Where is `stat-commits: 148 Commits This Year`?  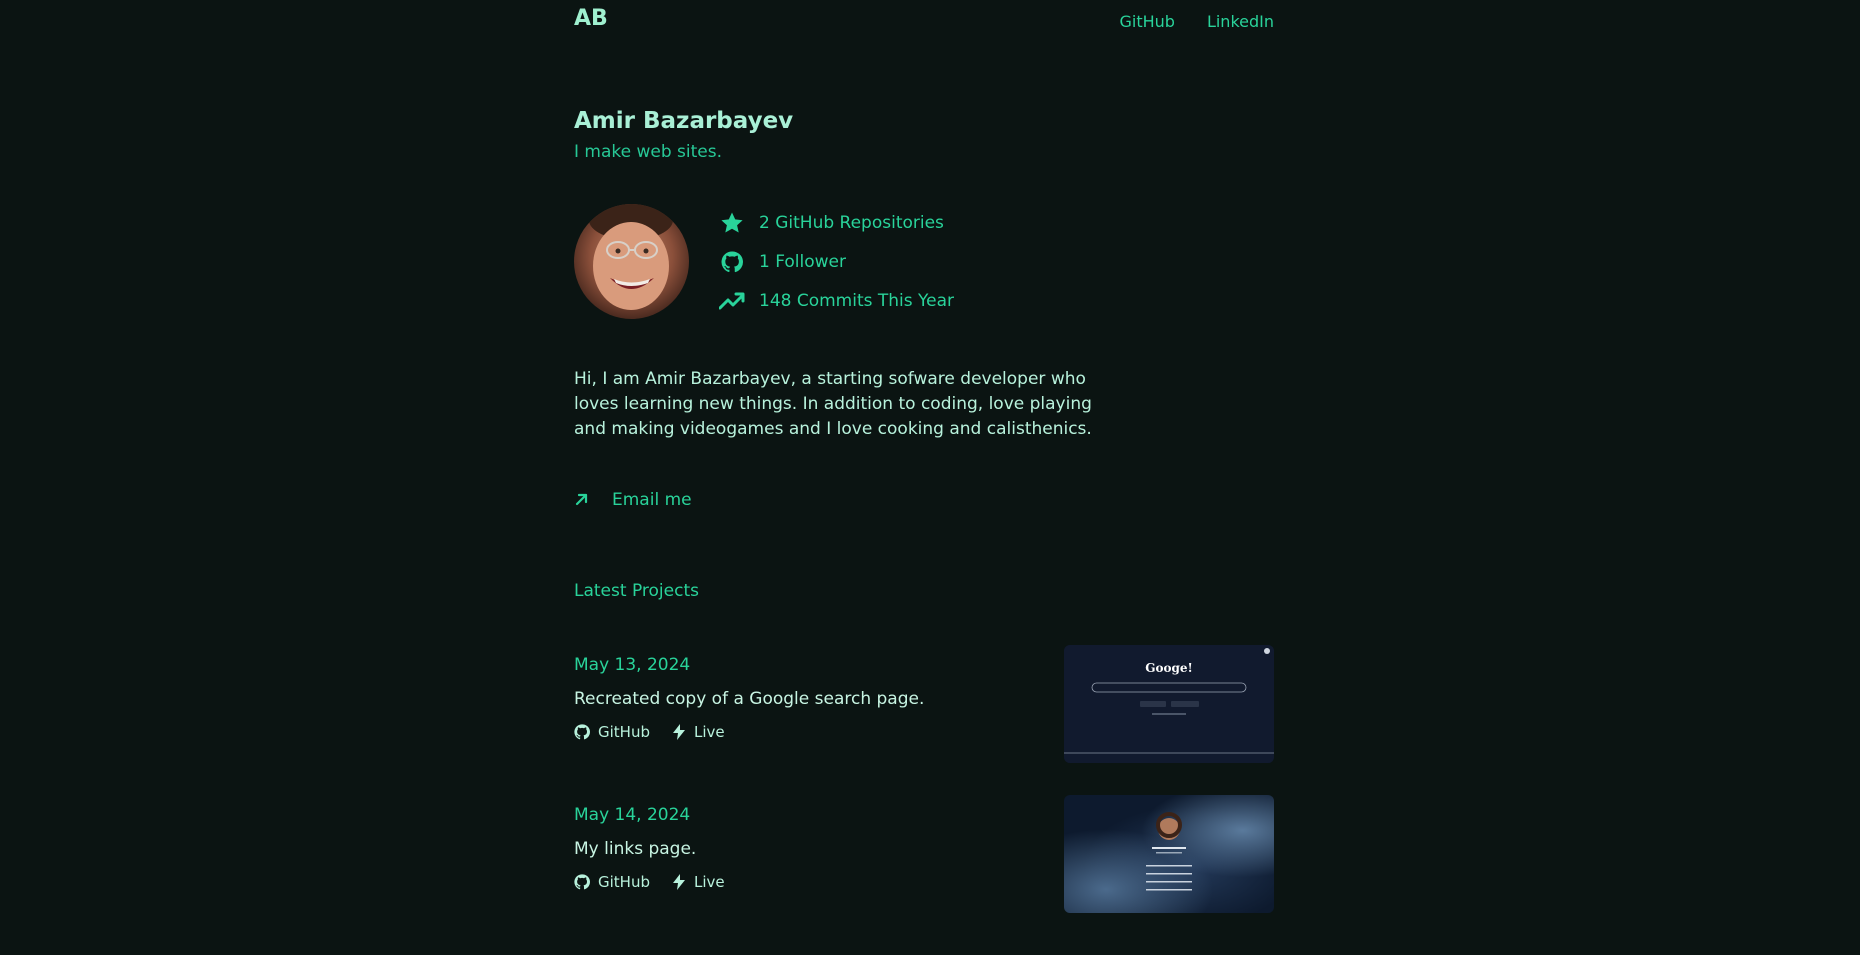 stat-commits: 148 Commits This Year is located at coordinates (836, 300).